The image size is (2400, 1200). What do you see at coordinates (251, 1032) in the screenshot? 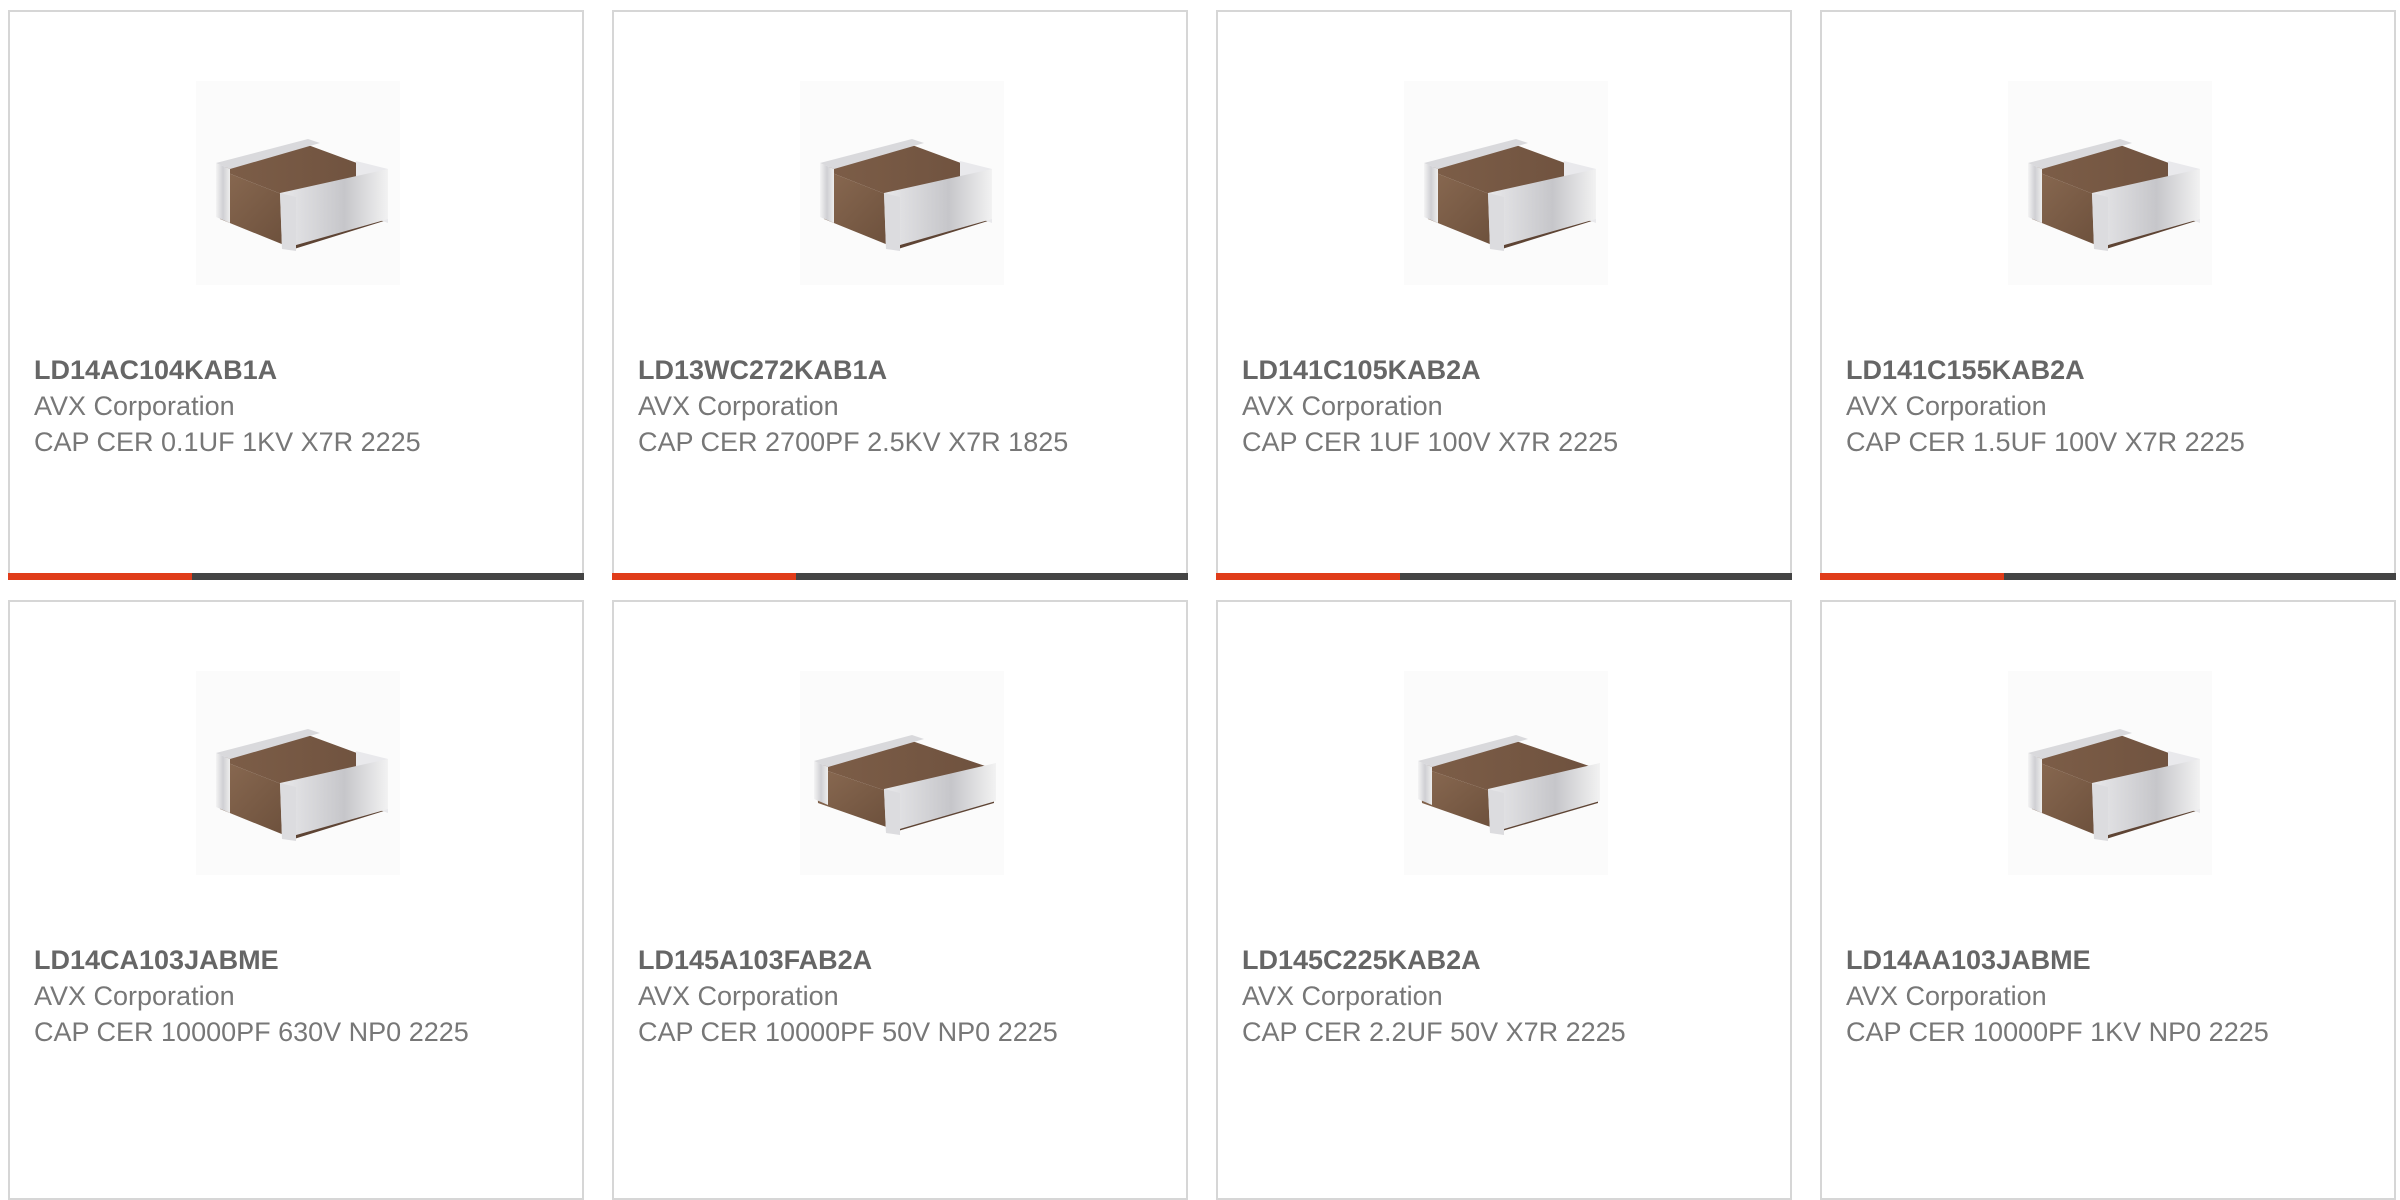
I see `description: CAP CER 10000PF 630V NP0 2225` at bounding box center [251, 1032].